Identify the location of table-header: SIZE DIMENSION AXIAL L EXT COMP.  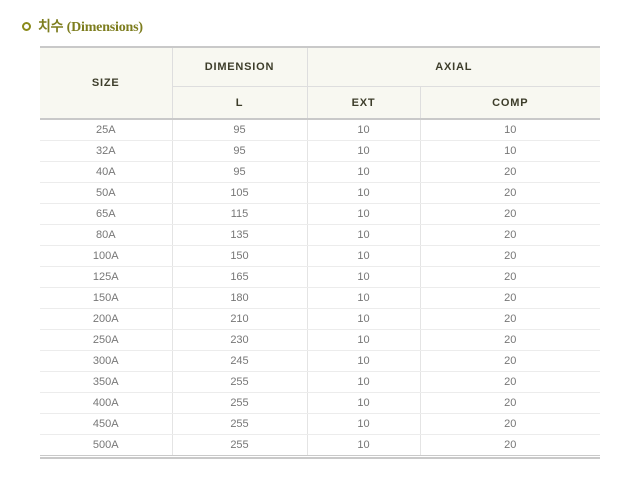
(320, 83).